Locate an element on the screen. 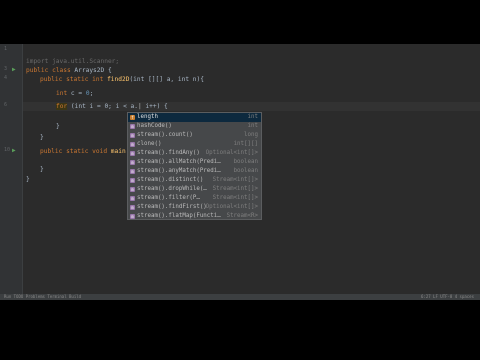 This screenshot has width=480, height=360. completion-item: m stream().count() long is located at coordinates (194, 135).